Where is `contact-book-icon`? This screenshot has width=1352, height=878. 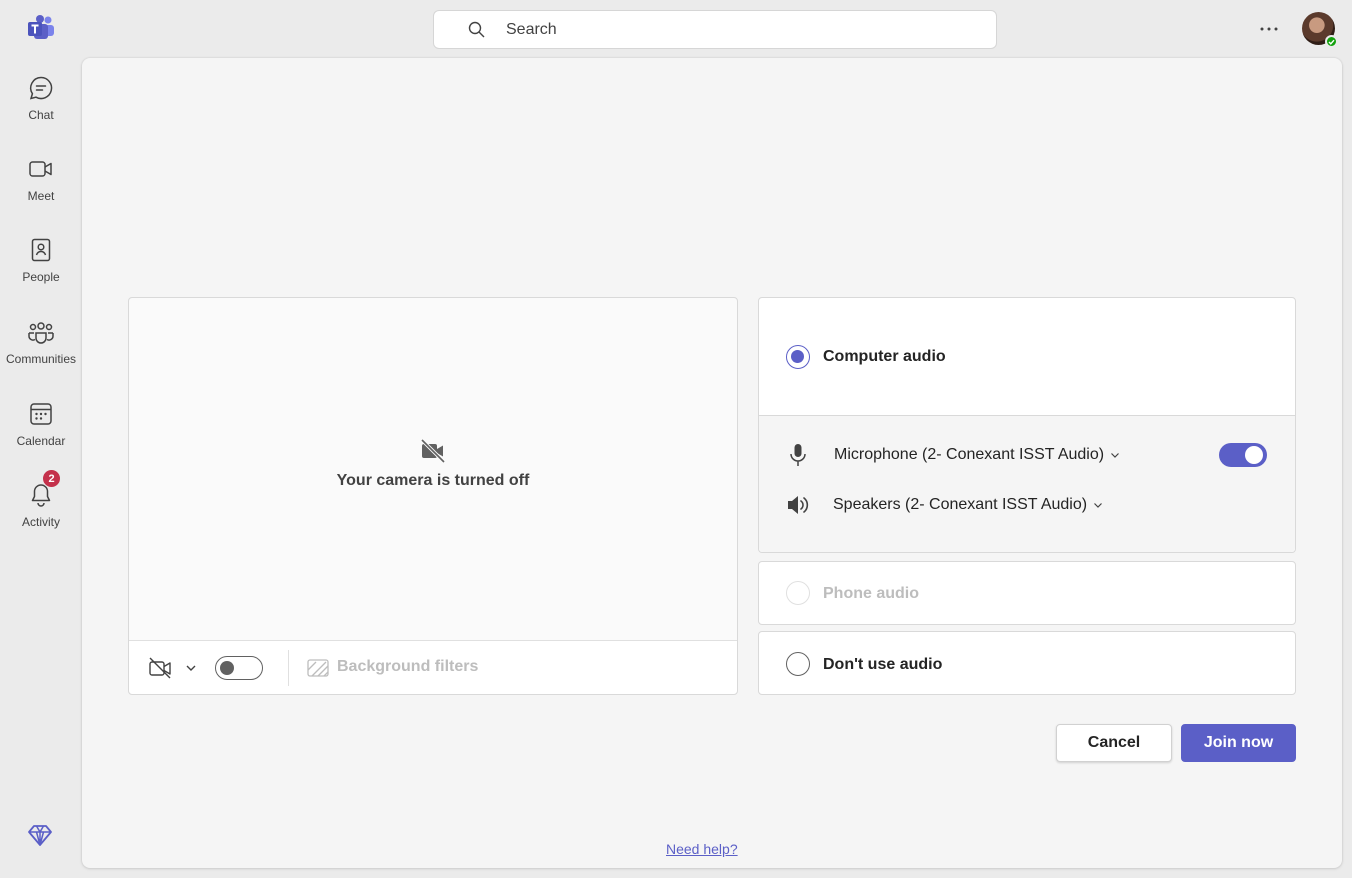 contact-book-icon is located at coordinates (41, 250).